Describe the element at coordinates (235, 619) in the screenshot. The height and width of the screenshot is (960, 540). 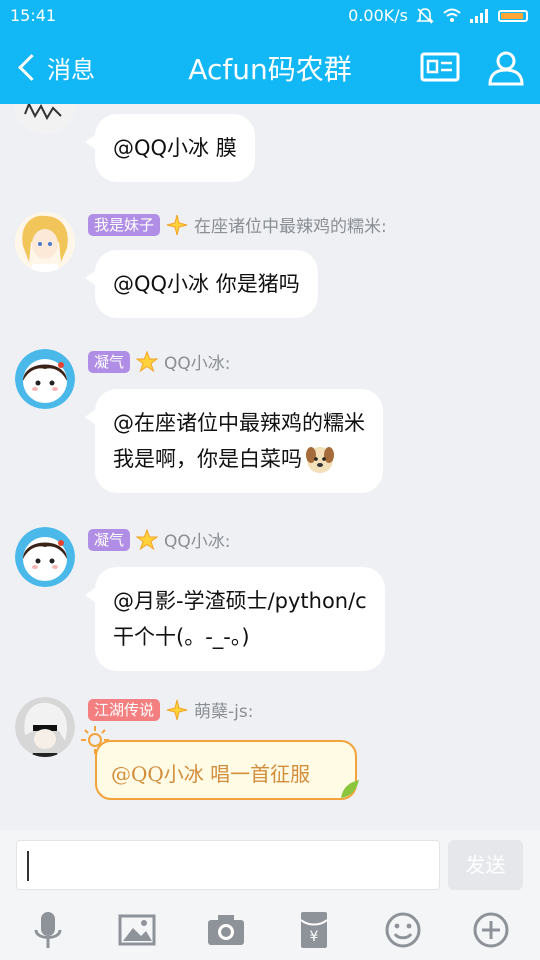
I see `message-bubble: @月影-学渣硕士/python/c 干个十(。-_-。)` at that location.